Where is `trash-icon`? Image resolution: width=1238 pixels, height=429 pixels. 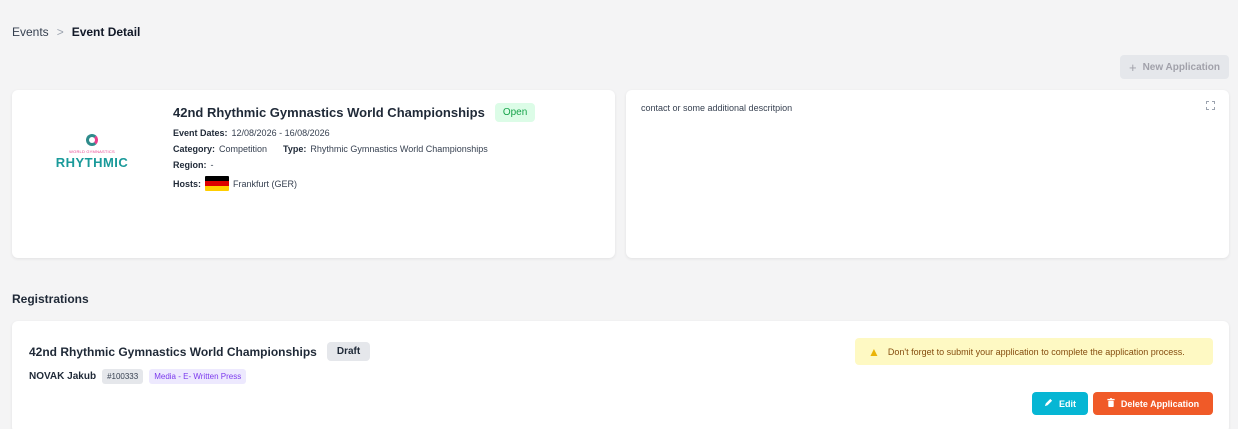 trash-icon is located at coordinates (1111, 403).